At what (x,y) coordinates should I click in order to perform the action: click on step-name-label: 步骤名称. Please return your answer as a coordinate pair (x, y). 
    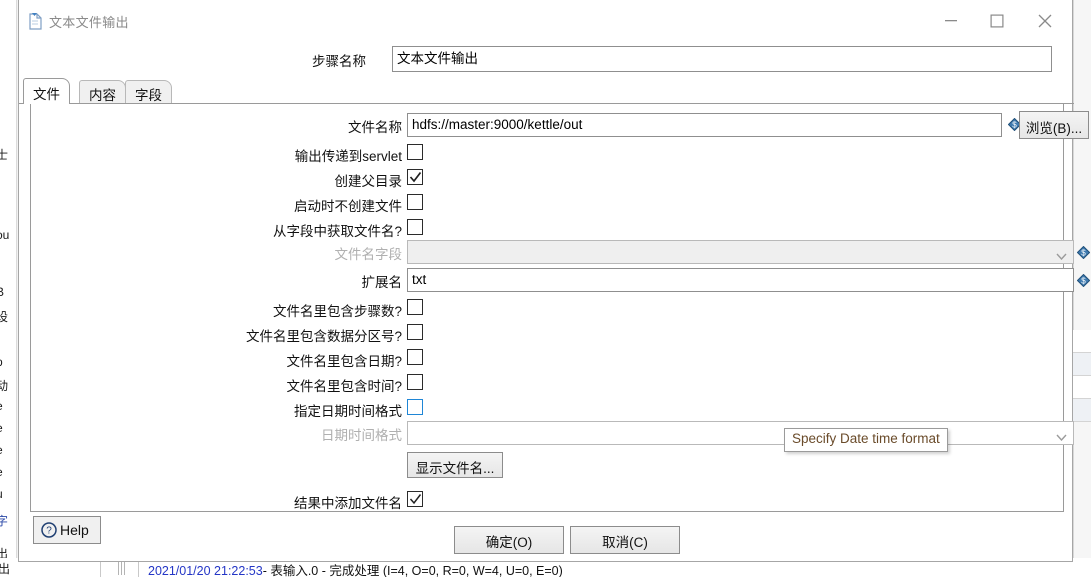
    Looking at the image, I should click on (339, 61).